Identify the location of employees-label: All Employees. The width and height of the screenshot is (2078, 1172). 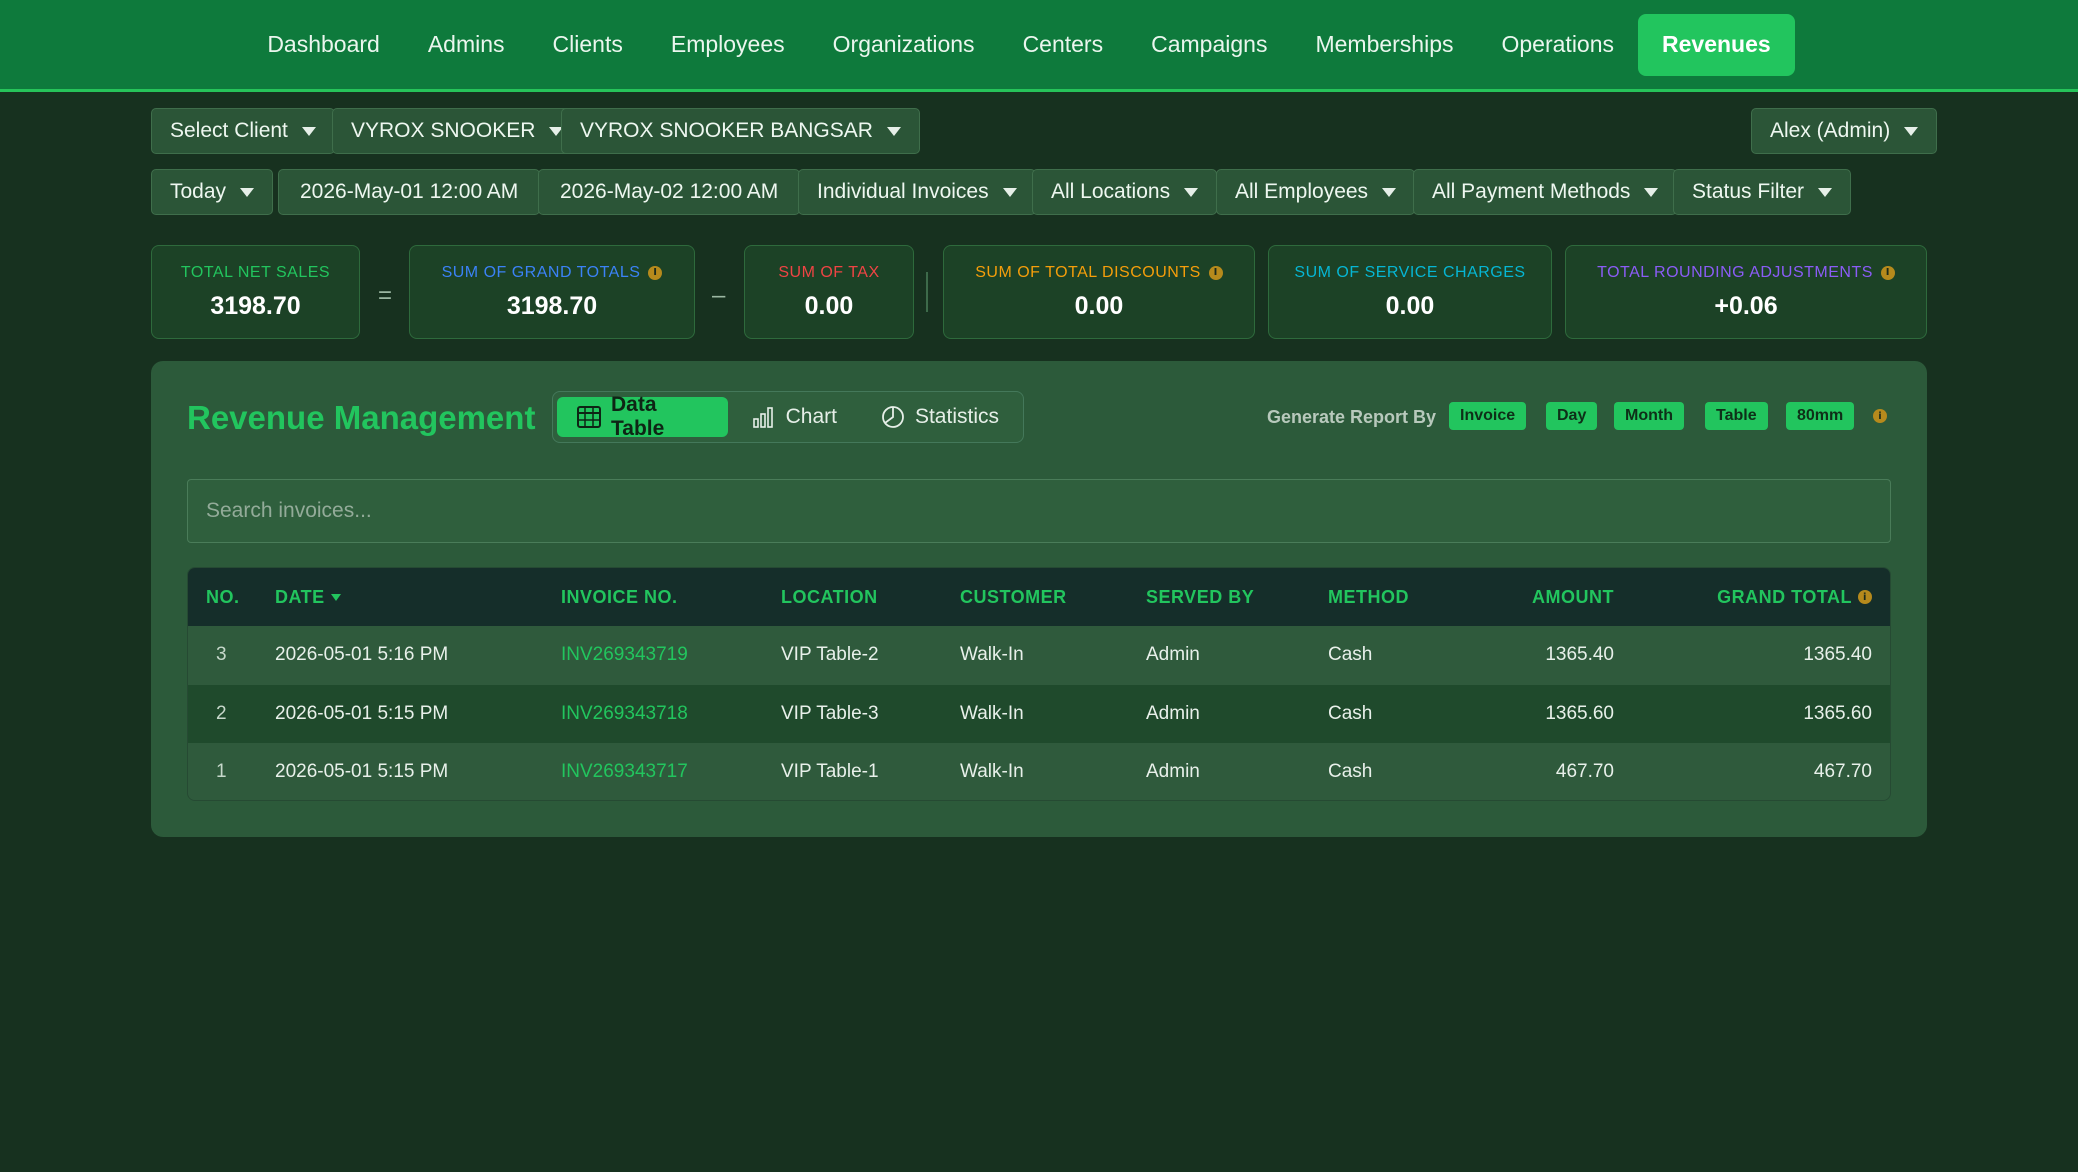
(1302, 191).